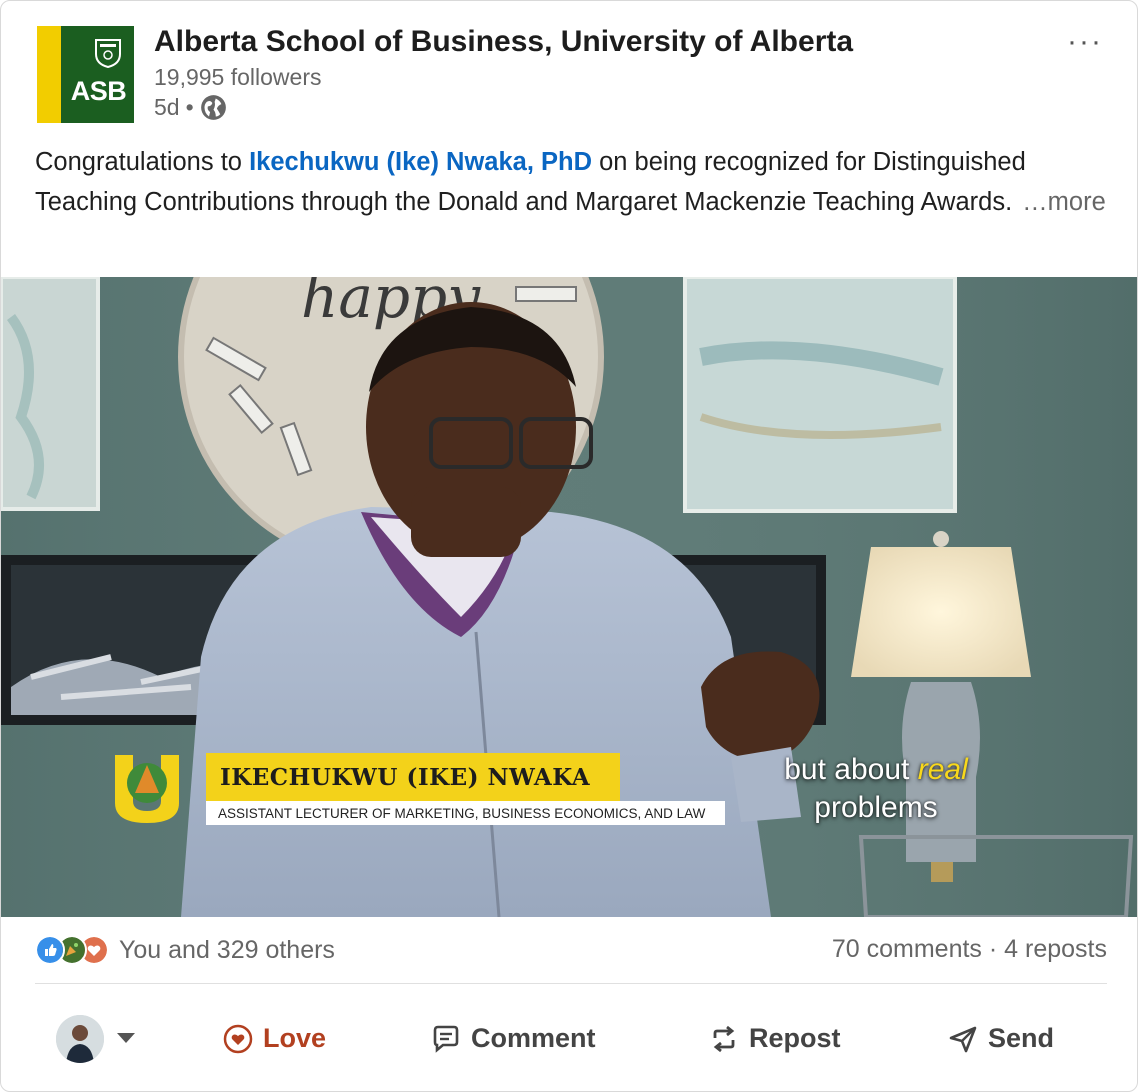 The image size is (1138, 1092). I want to click on comment-label: Comment, so click(533, 1038).